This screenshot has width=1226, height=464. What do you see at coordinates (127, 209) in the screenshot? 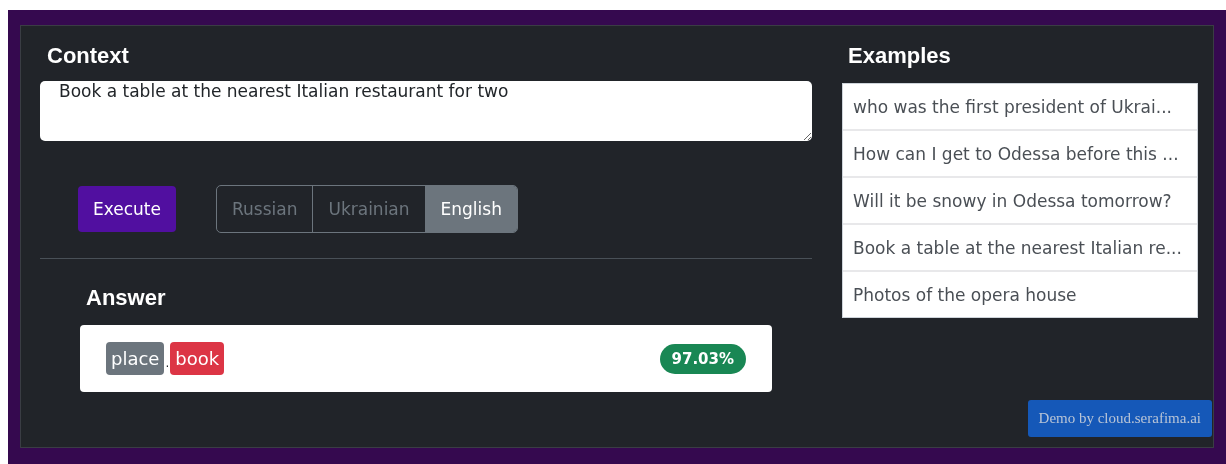
I see `execute-button: Execute` at bounding box center [127, 209].